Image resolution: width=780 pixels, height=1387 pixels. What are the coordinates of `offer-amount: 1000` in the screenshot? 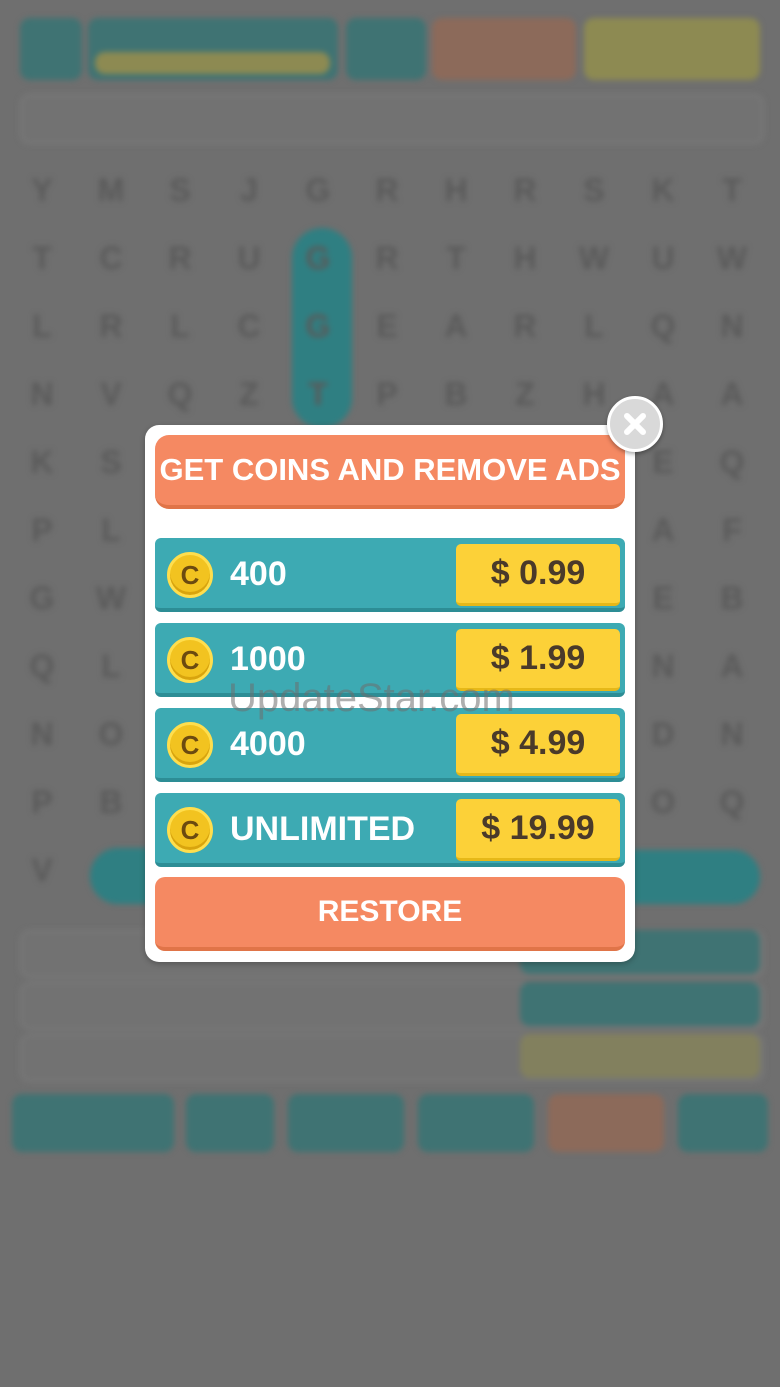 It's located at (268, 659).